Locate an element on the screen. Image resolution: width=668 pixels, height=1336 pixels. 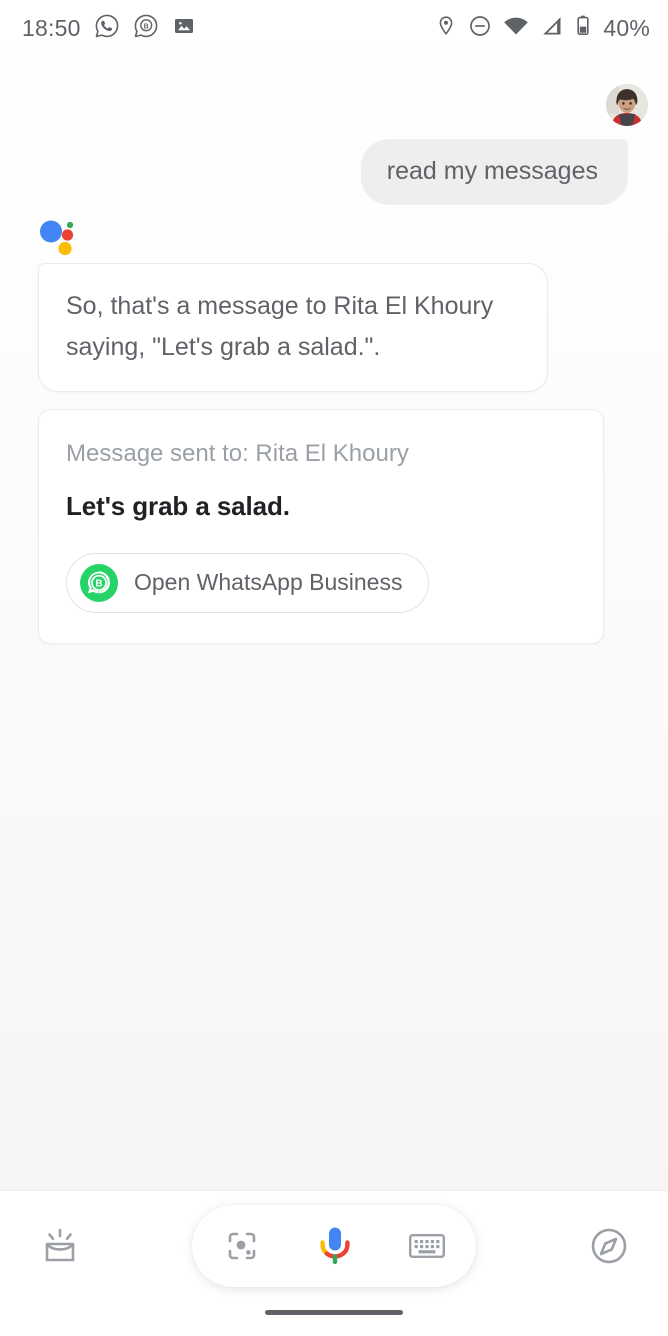
google-microphone-button is located at coordinates (335, 1246).